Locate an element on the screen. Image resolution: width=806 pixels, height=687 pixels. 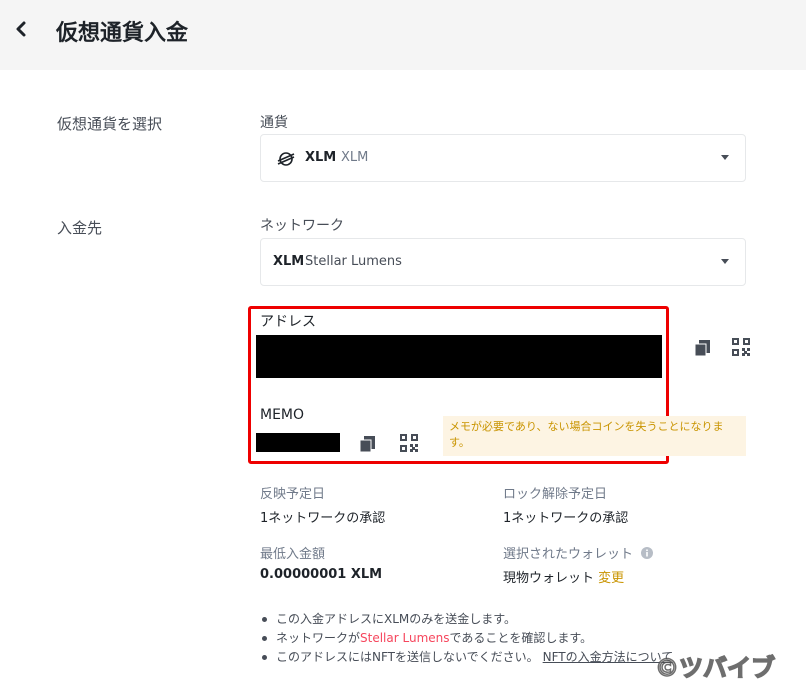
note-text: であることを確認します。 is located at coordinates (521, 638).